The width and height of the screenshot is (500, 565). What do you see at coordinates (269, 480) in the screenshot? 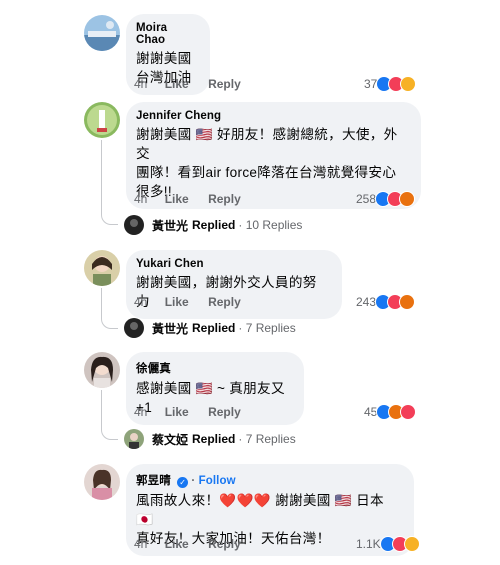
I see `comment-author: 郭昱晴 ✓ · Follow` at bounding box center [269, 480].